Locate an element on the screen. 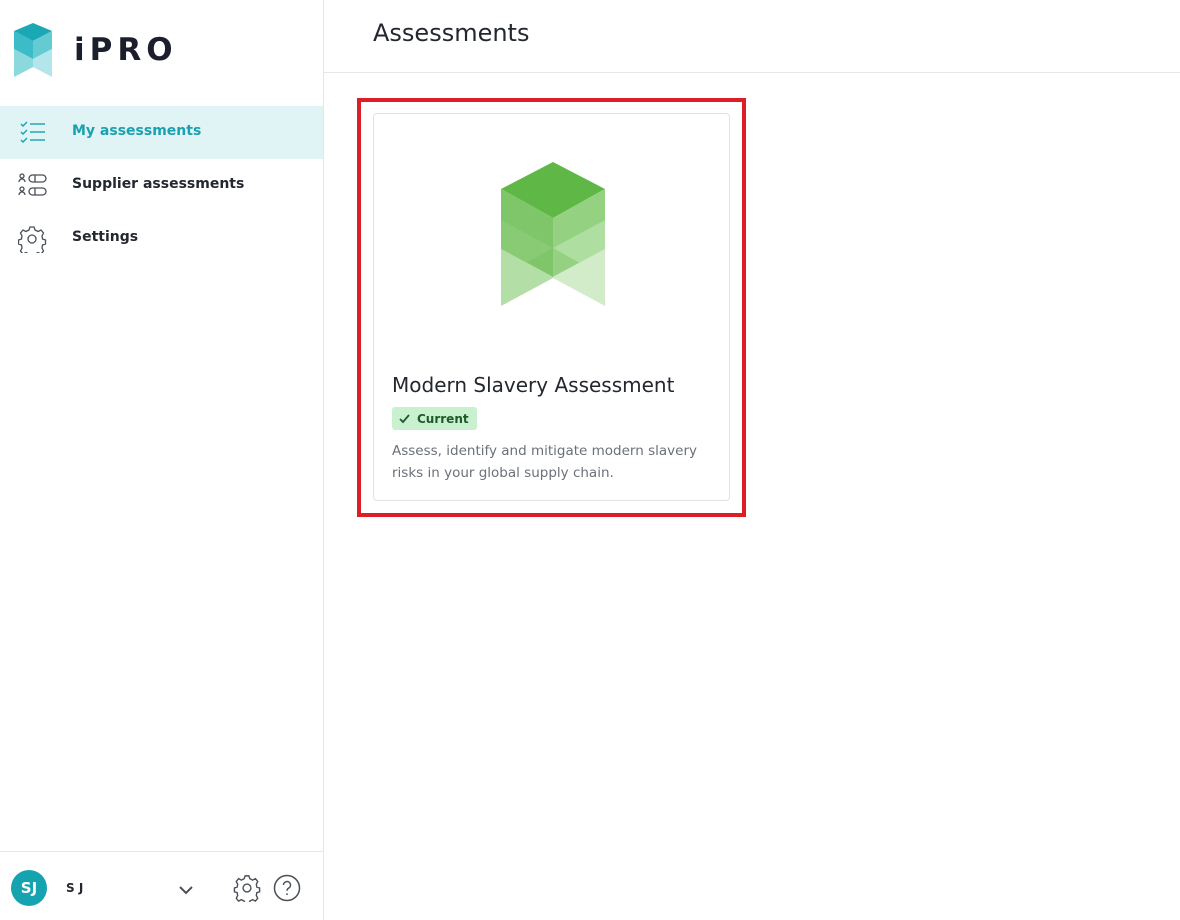  sidebar-item-supplier-assessments: Supplier assessments is located at coordinates (161, 185).